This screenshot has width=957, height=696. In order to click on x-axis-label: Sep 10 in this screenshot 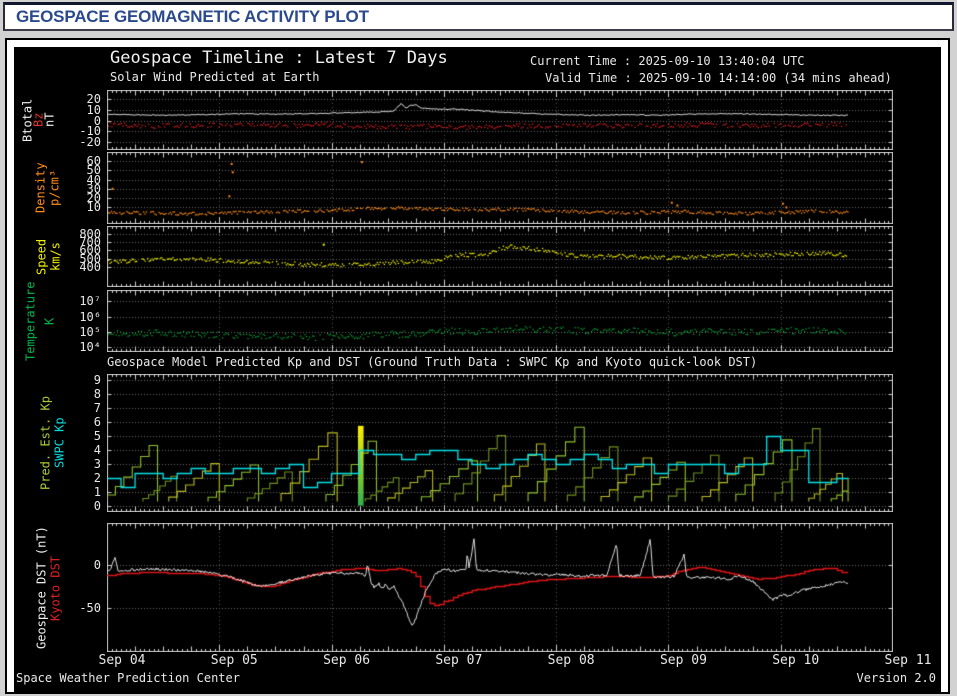, I will do `click(796, 660)`.